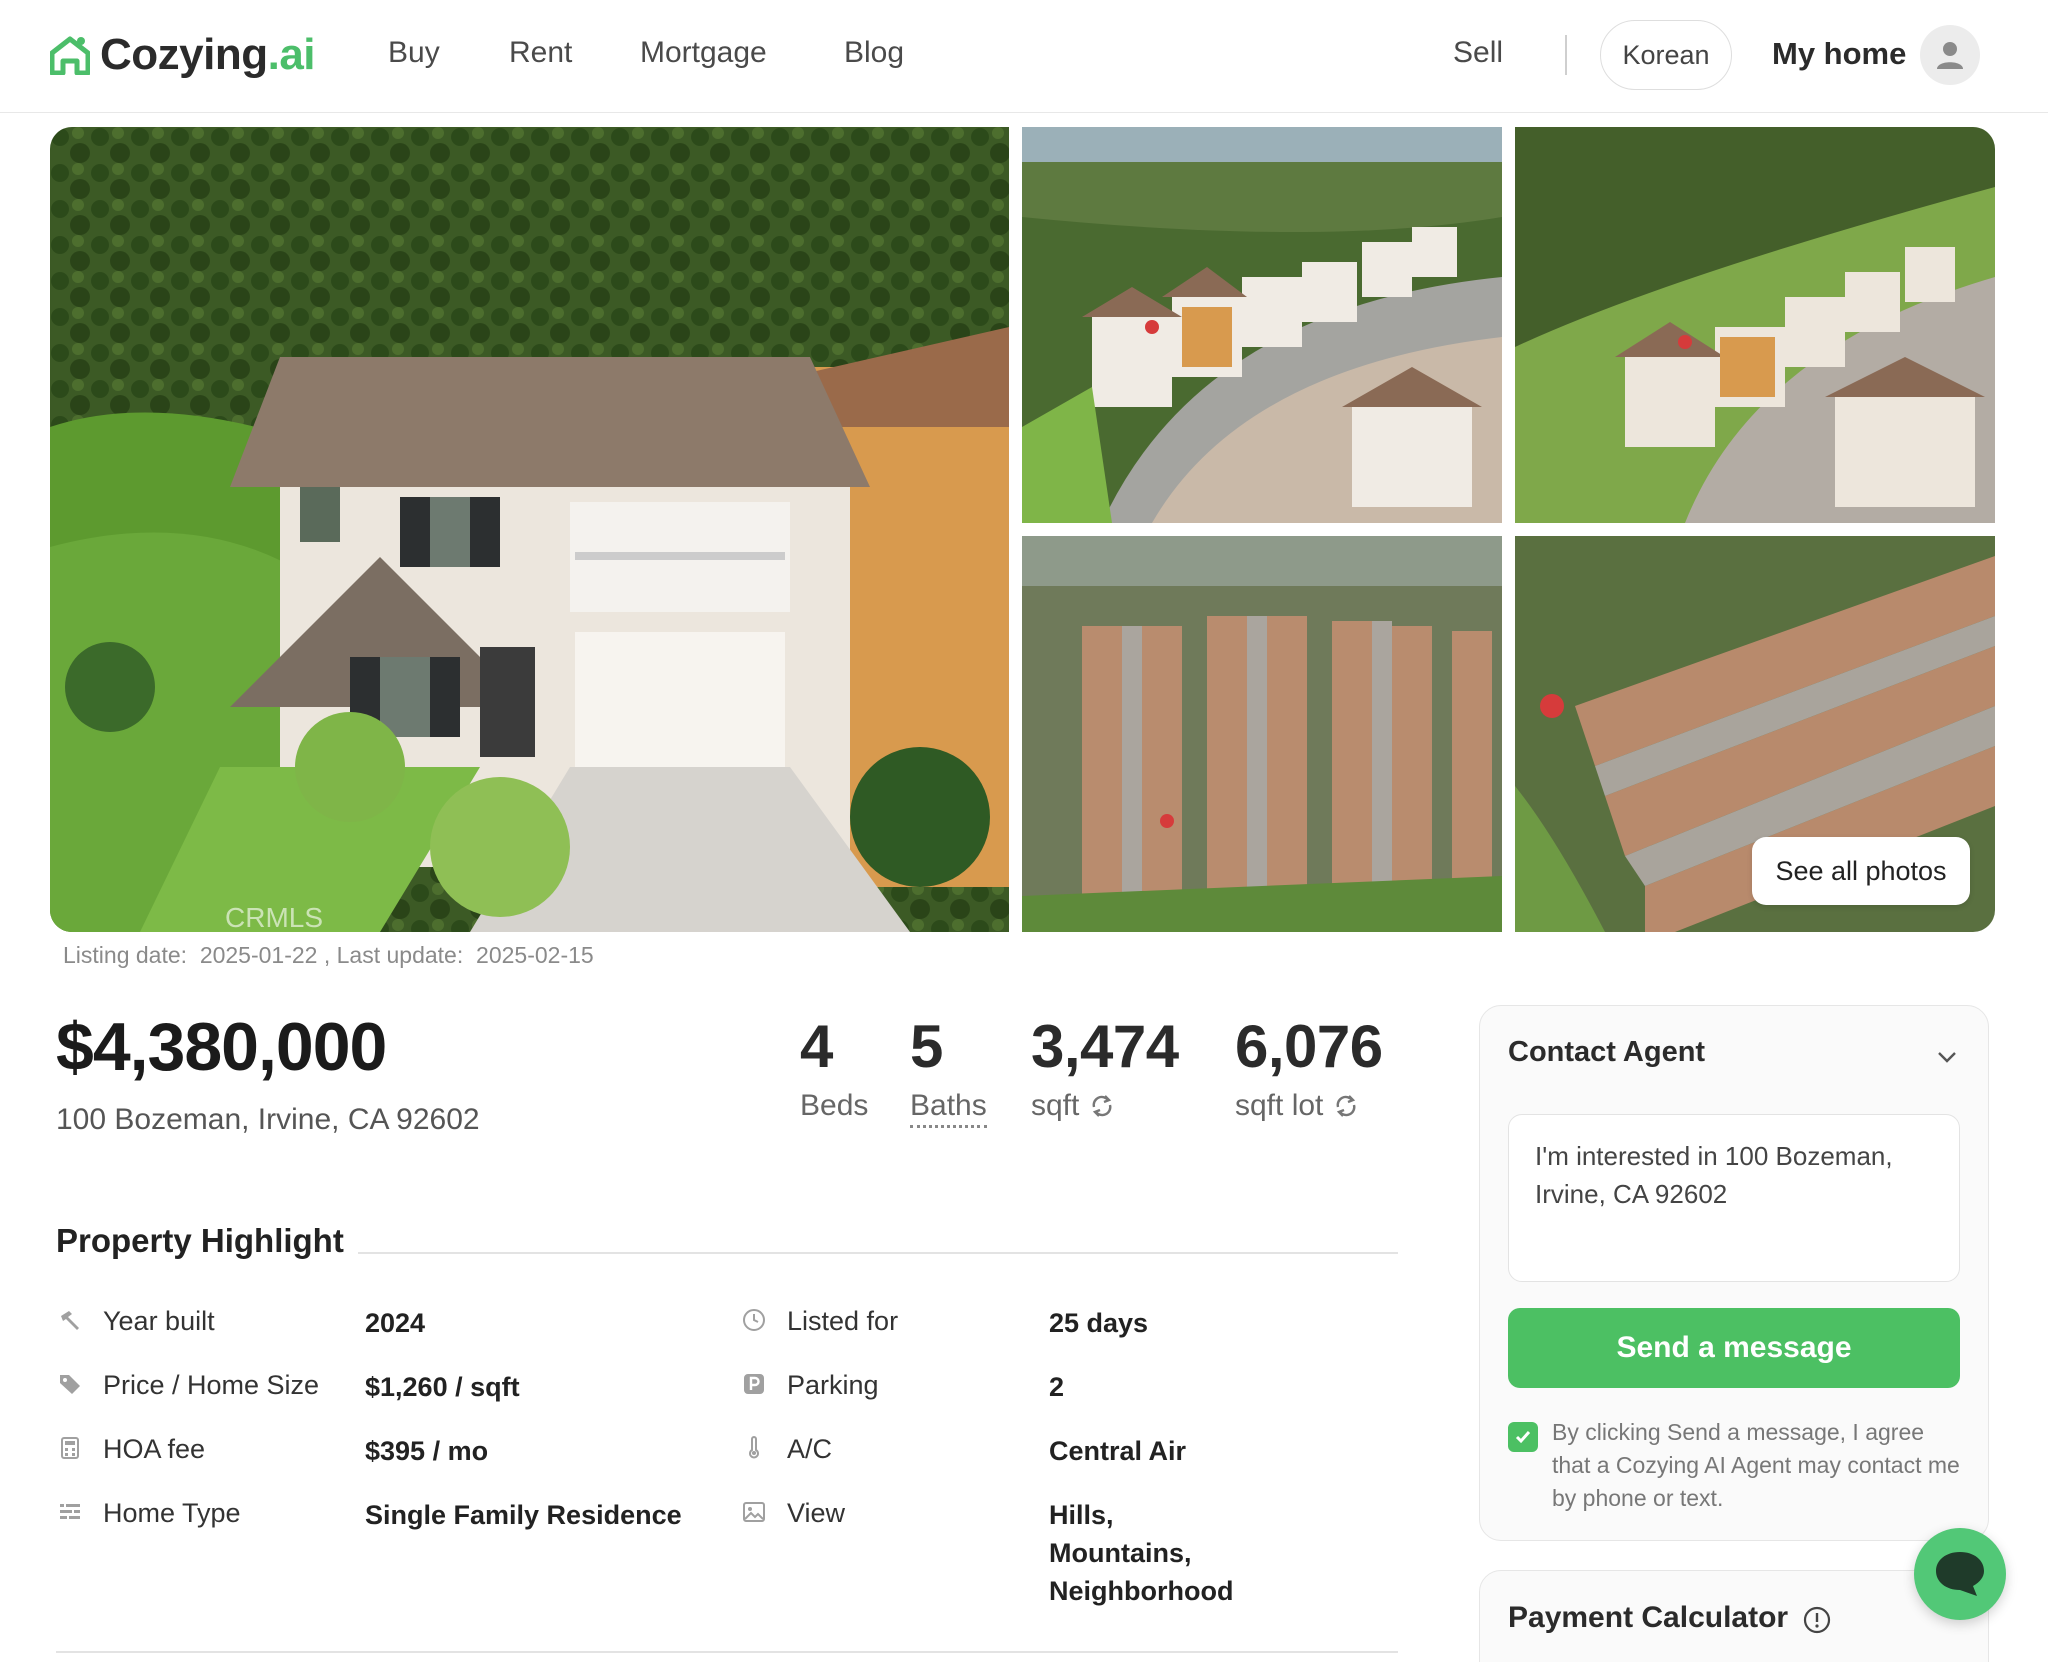  Describe the element at coordinates (442, 1387) in the screenshot. I see `price-per-size-value: $1,260 / sqft` at that location.